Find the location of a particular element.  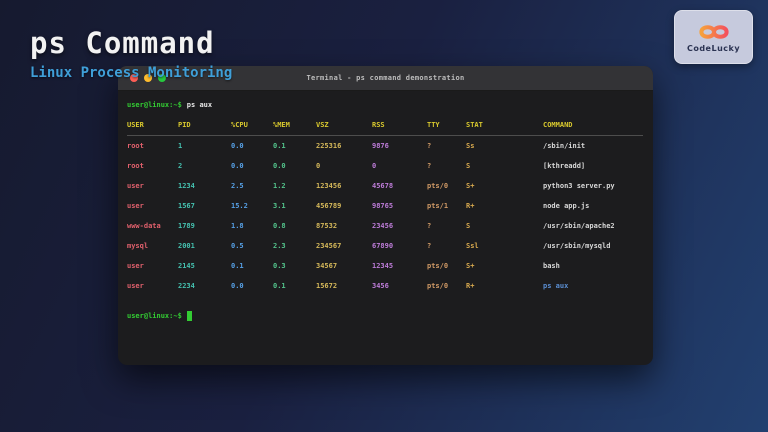

process-cell-vsz: 0 is located at coordinates (318, 166).